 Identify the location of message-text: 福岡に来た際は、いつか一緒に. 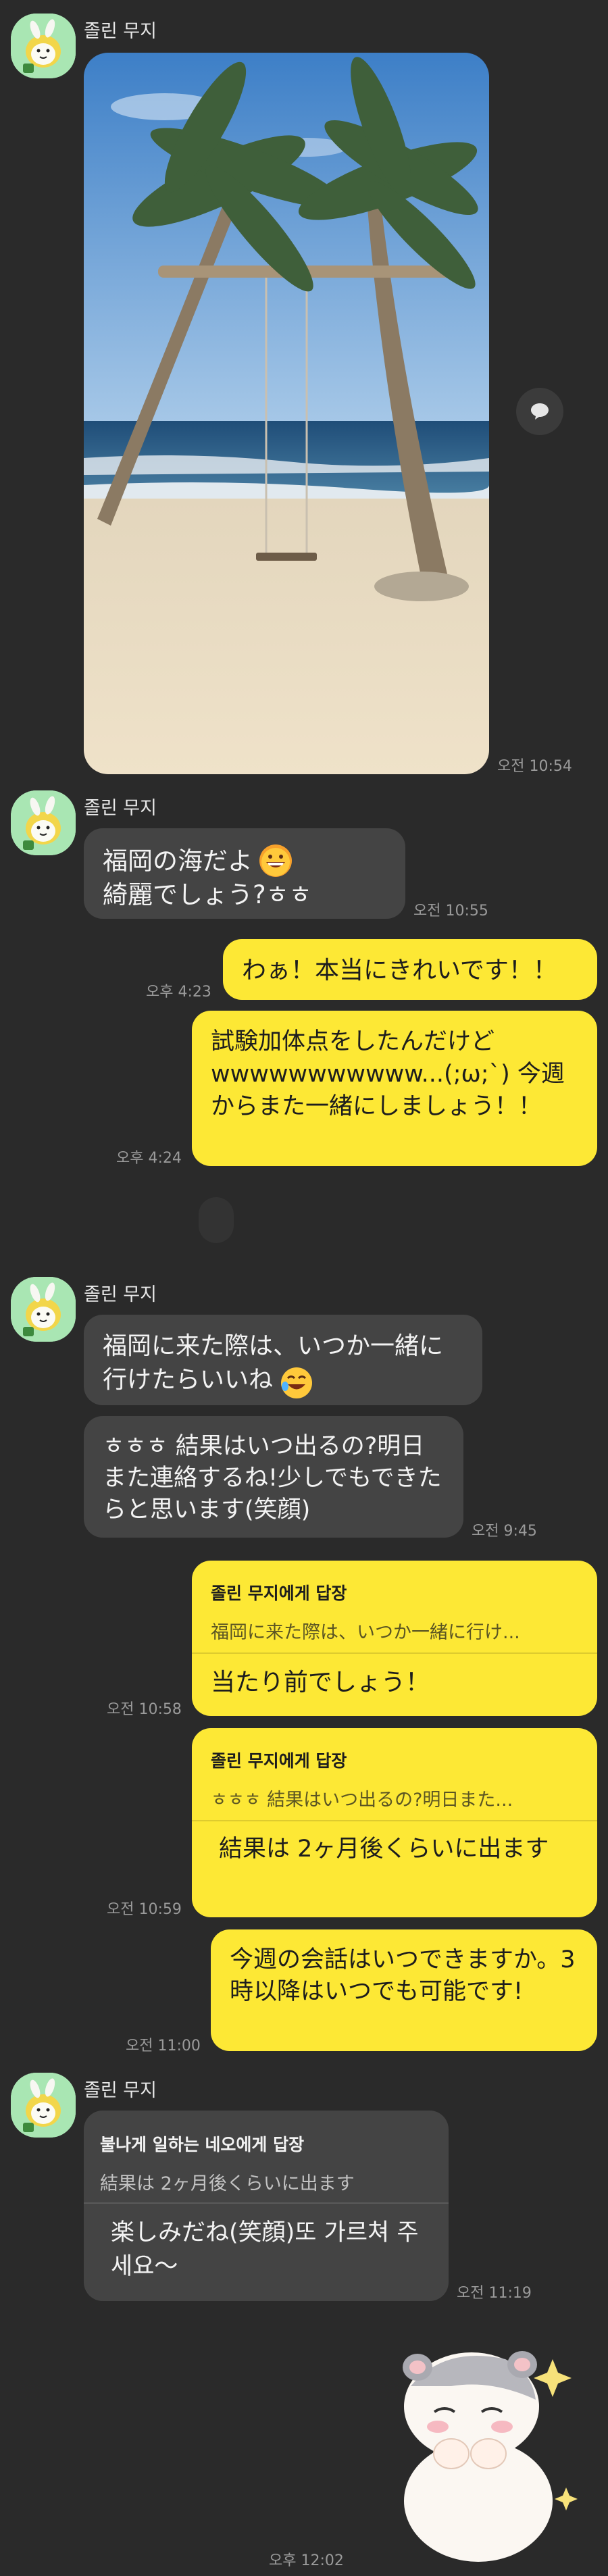
(274, 1346).